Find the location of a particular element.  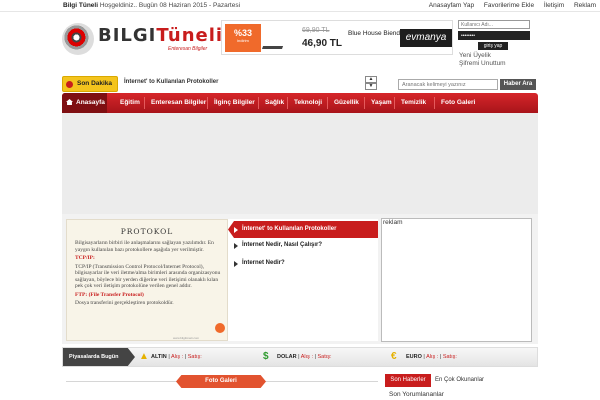

headline-item: İnternet' to Kullanılan Protokoller is located at coordinates (303, 229).